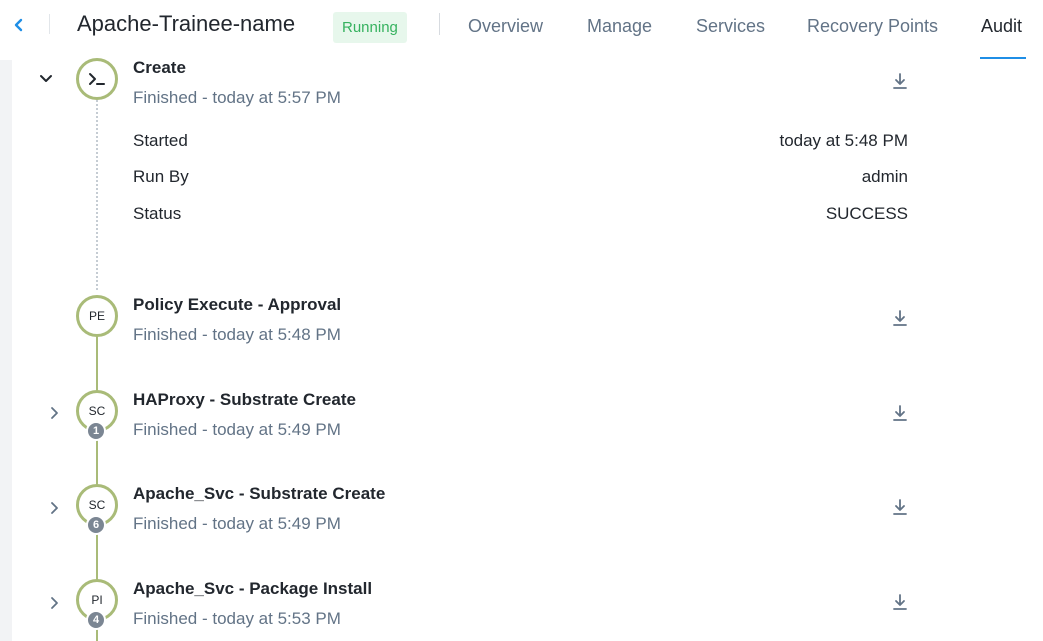 The height and width of the screenshot is (641, 1043). I want to click on status-badge: Running, so click(370, 27).